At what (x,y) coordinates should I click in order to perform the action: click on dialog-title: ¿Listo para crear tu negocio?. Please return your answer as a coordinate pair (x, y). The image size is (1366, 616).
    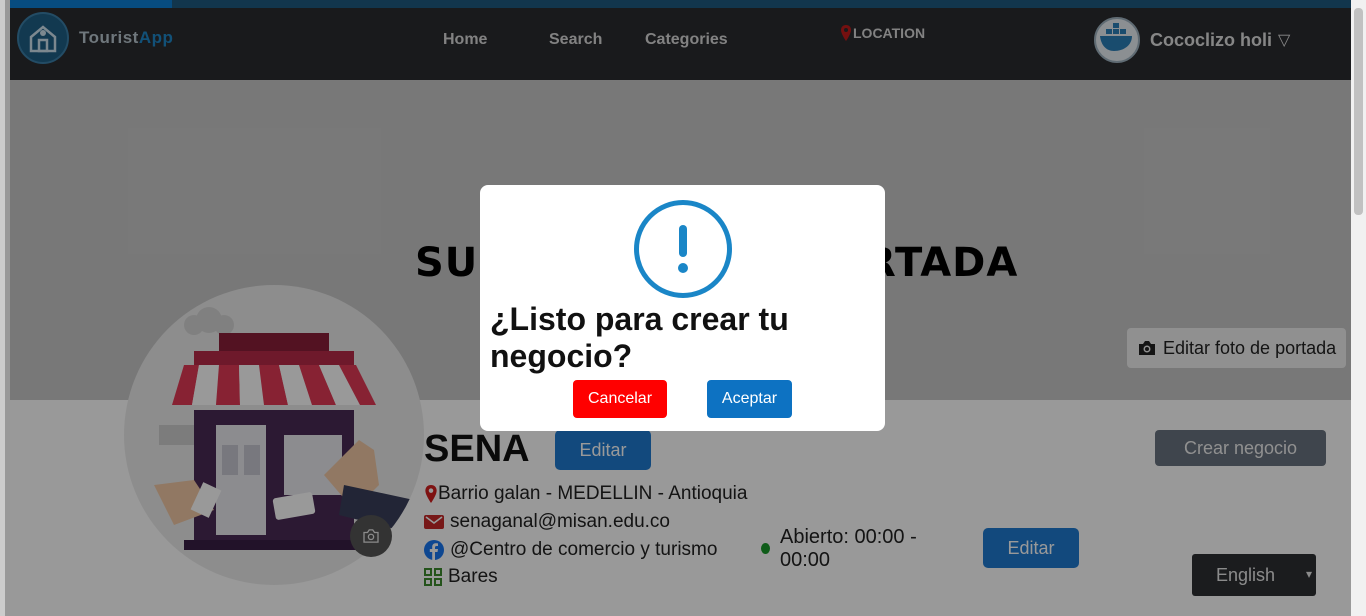
    Looking at the image, I should click on (639, 337).